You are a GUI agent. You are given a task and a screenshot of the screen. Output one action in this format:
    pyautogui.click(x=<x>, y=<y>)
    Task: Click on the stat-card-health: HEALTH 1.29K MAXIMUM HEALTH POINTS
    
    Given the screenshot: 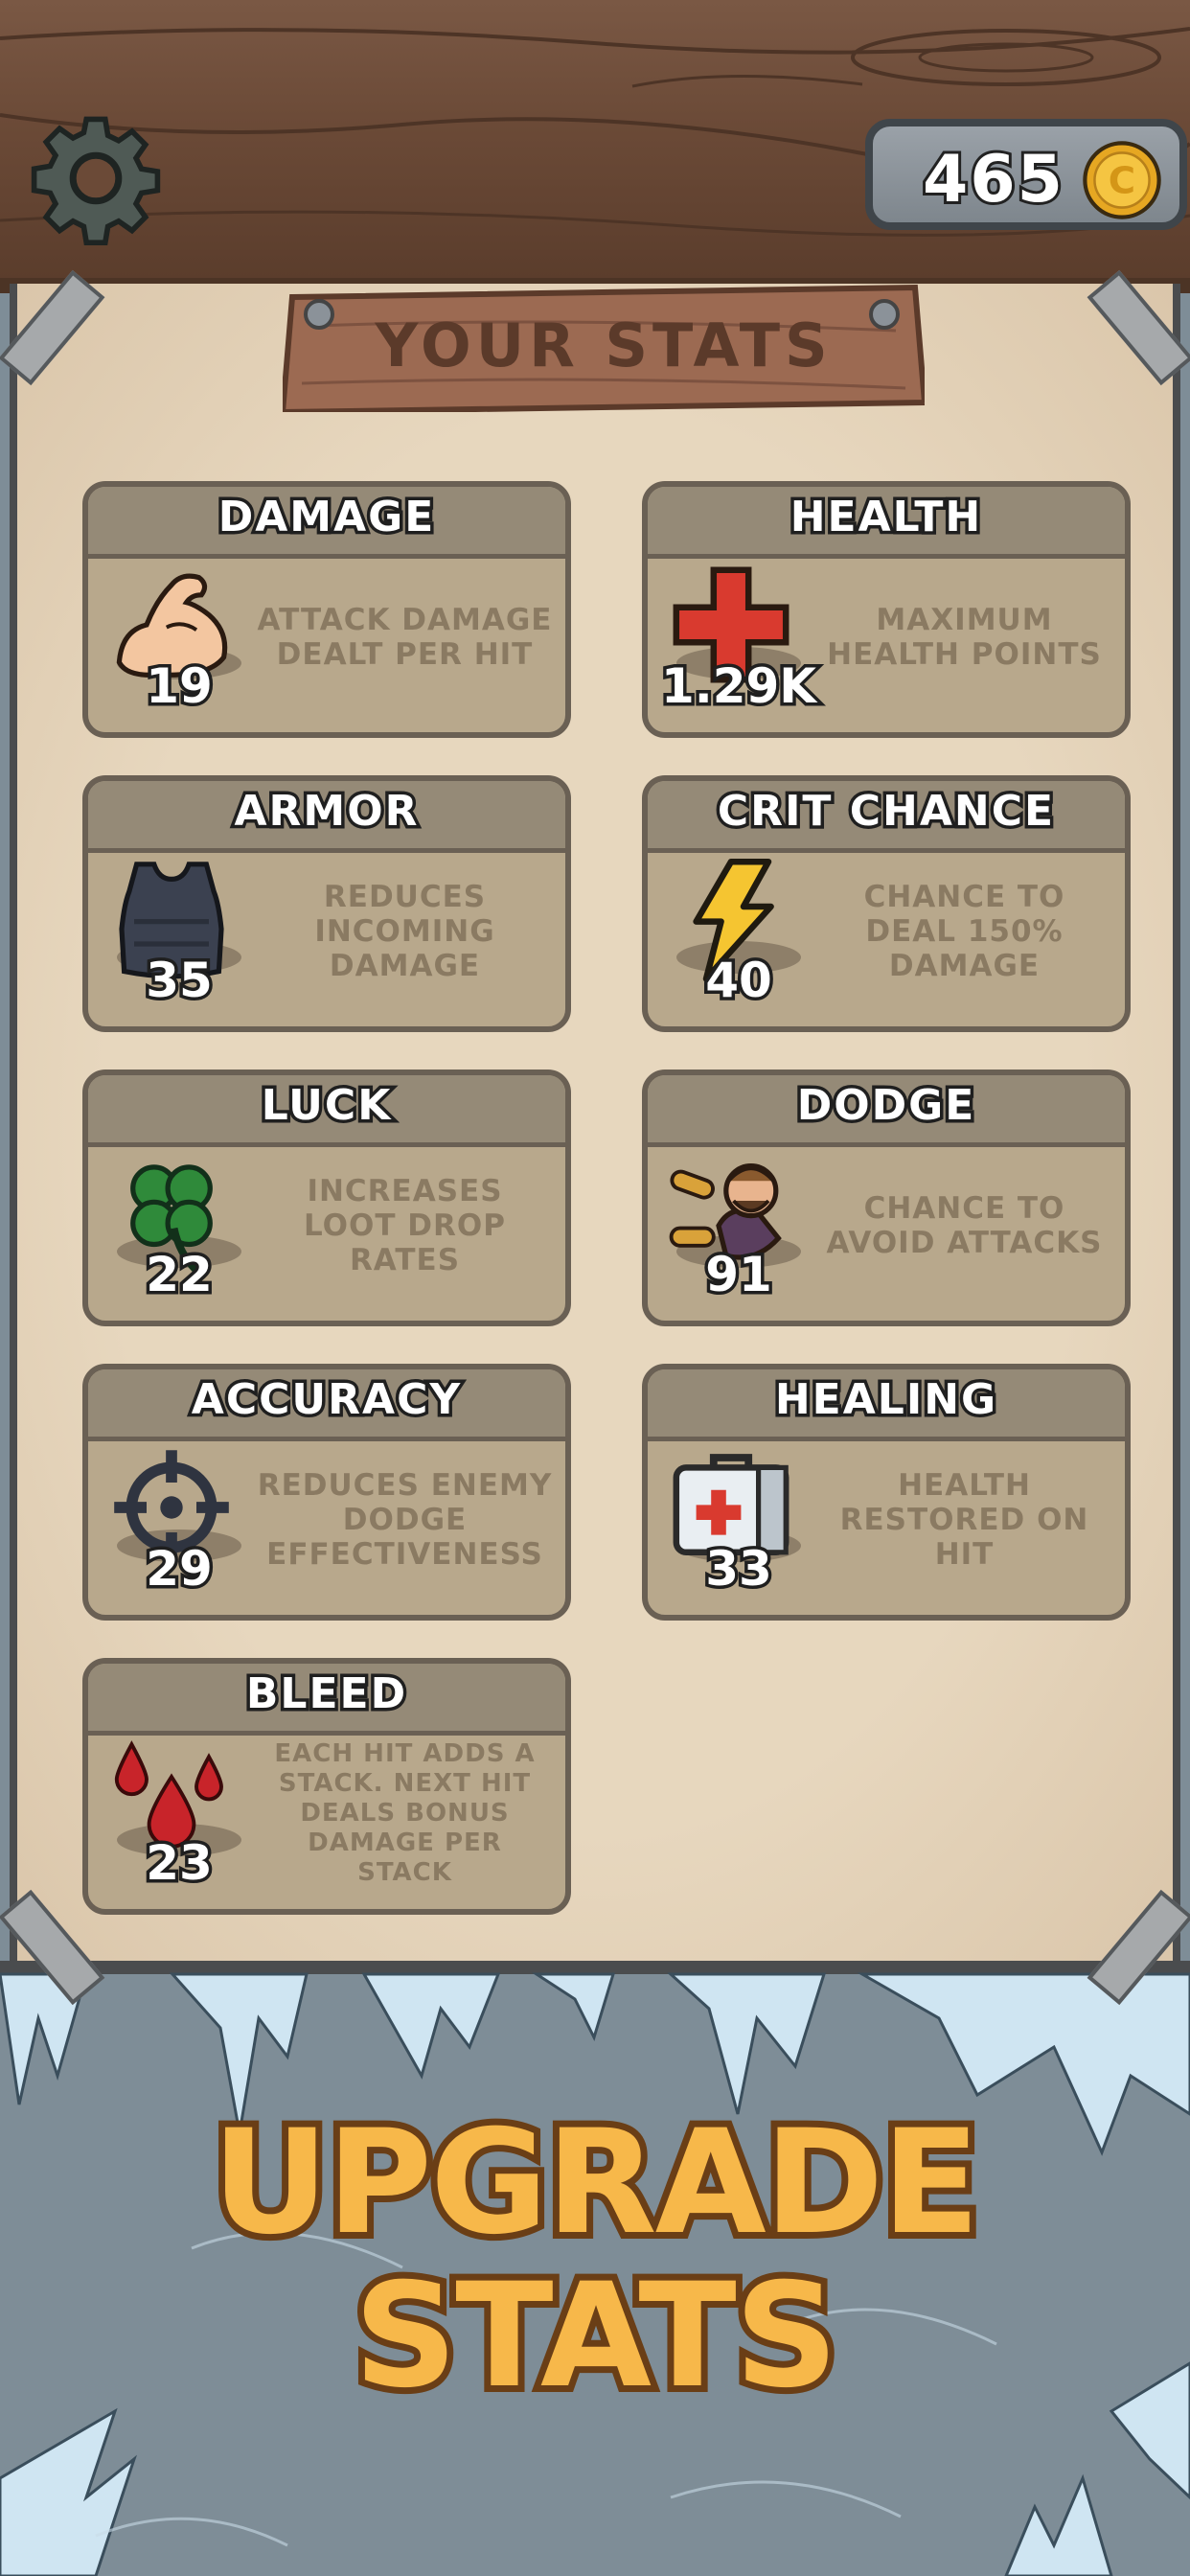 What is the action you would take?
    pyautogui.click(x=887, y=609)
    